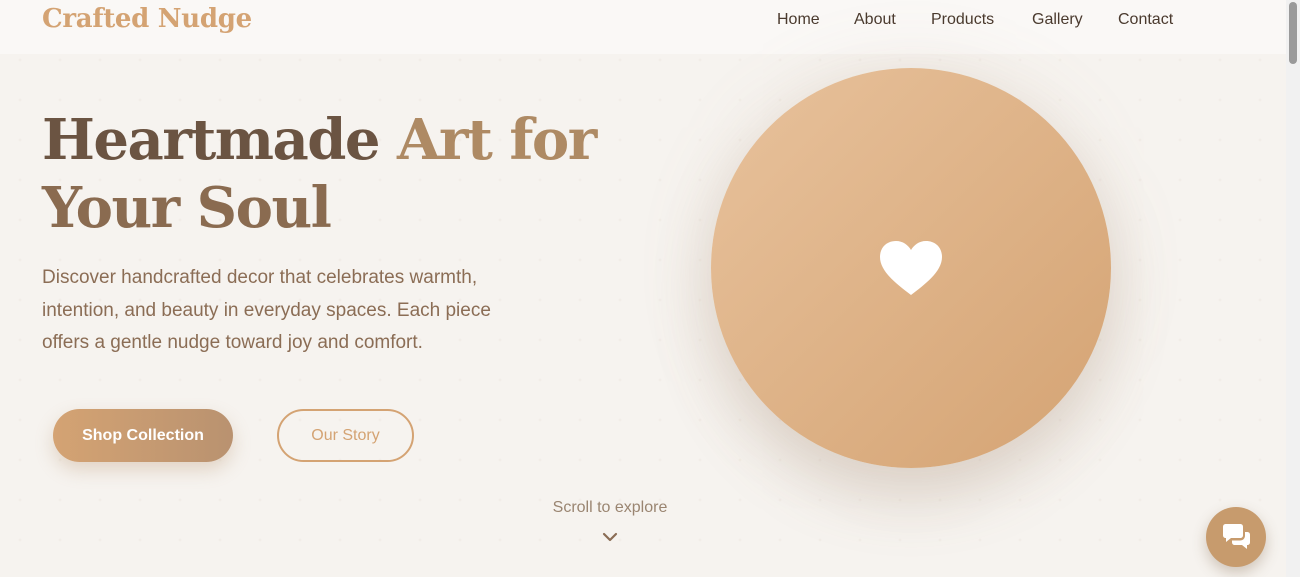 Image resolution: width=1300 pixels, height=577 pixels. What do you see at coordinates (1057, 20) in the screenshot?
I see `nav-gallery: Gallery` at bounding box center [1057, 20].